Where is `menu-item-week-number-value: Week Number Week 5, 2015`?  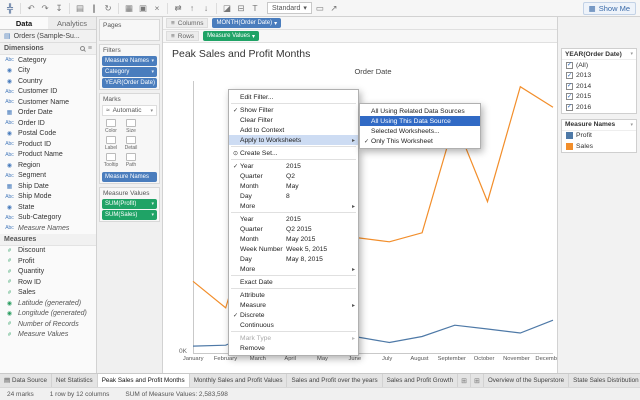
menu-item-week-number-value: Week Number Week 5, 2015 is located at coordinates (293, 249).